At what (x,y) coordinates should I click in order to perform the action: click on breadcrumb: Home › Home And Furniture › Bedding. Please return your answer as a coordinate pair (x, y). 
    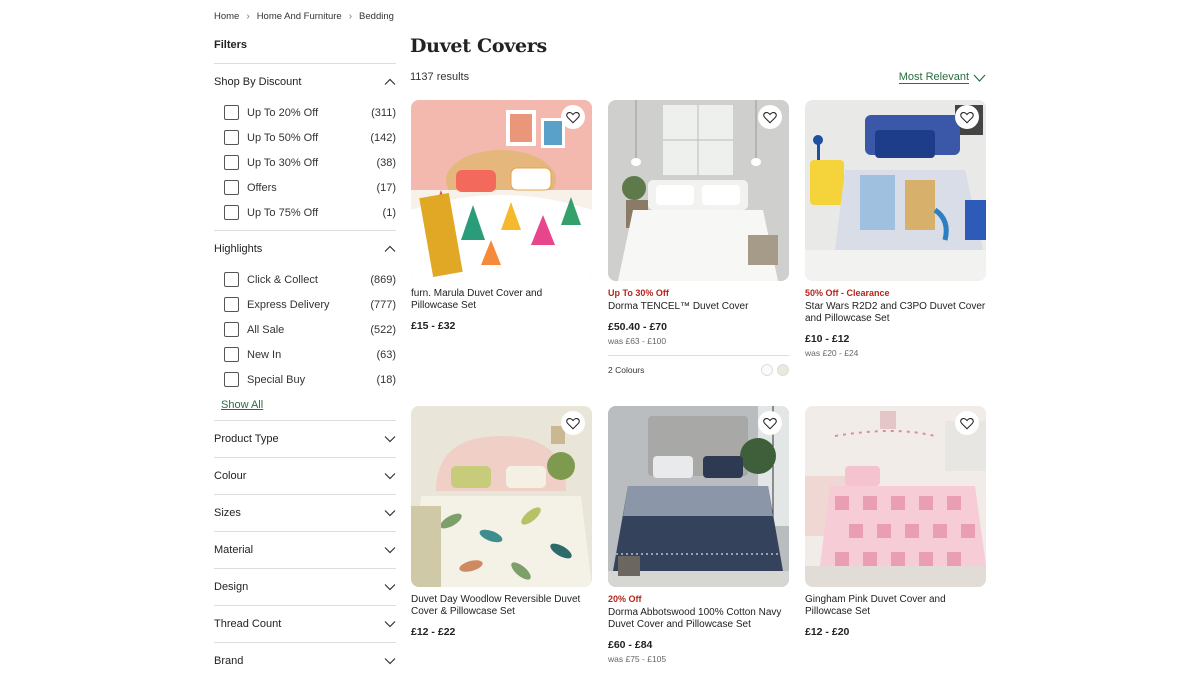
    Looking at the image, I should click on (304, 16).